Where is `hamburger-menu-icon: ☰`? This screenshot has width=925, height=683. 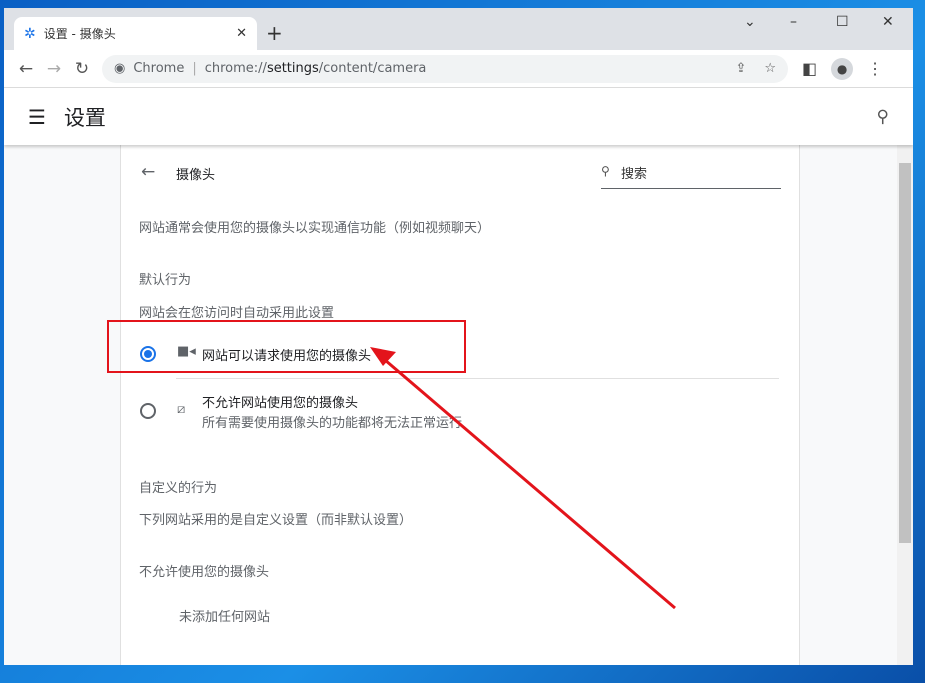
hamburger-menu-icon: ☰ is located at coordinates (37, 117).